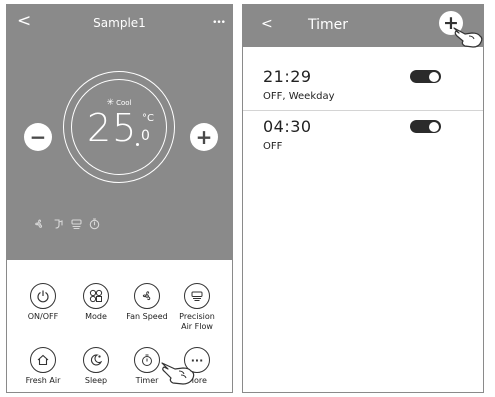 The height and width of the screenshot is (397, 495). I want to click on decrease-temp-button: −, so click(38, 137).